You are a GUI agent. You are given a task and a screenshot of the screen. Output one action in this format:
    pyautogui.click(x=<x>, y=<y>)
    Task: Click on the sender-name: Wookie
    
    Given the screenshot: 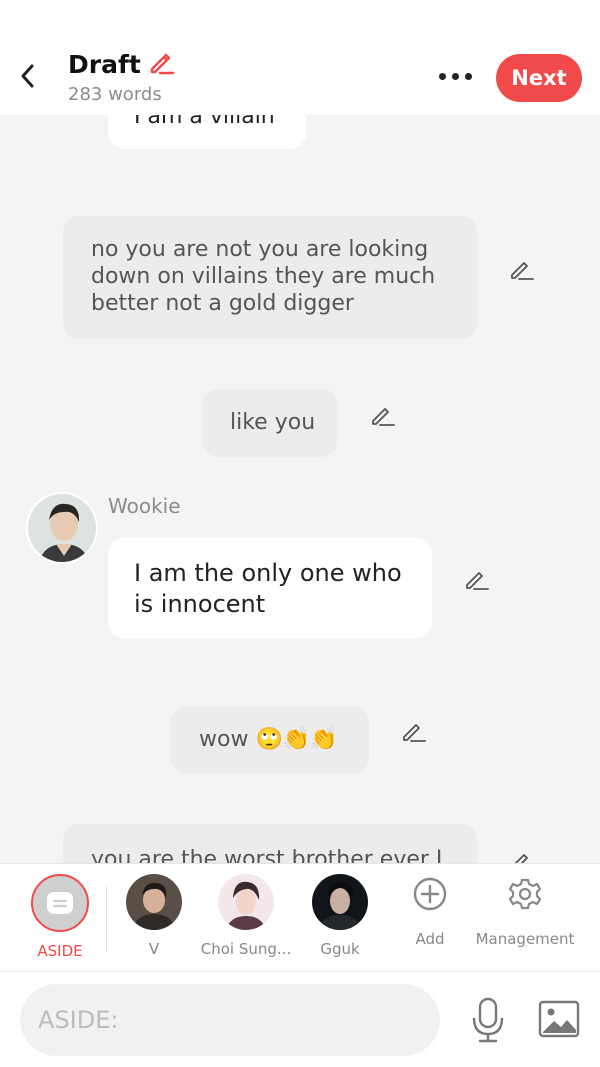 What is the action you would take?
    pyautogui.click(x=144, y=506)
    